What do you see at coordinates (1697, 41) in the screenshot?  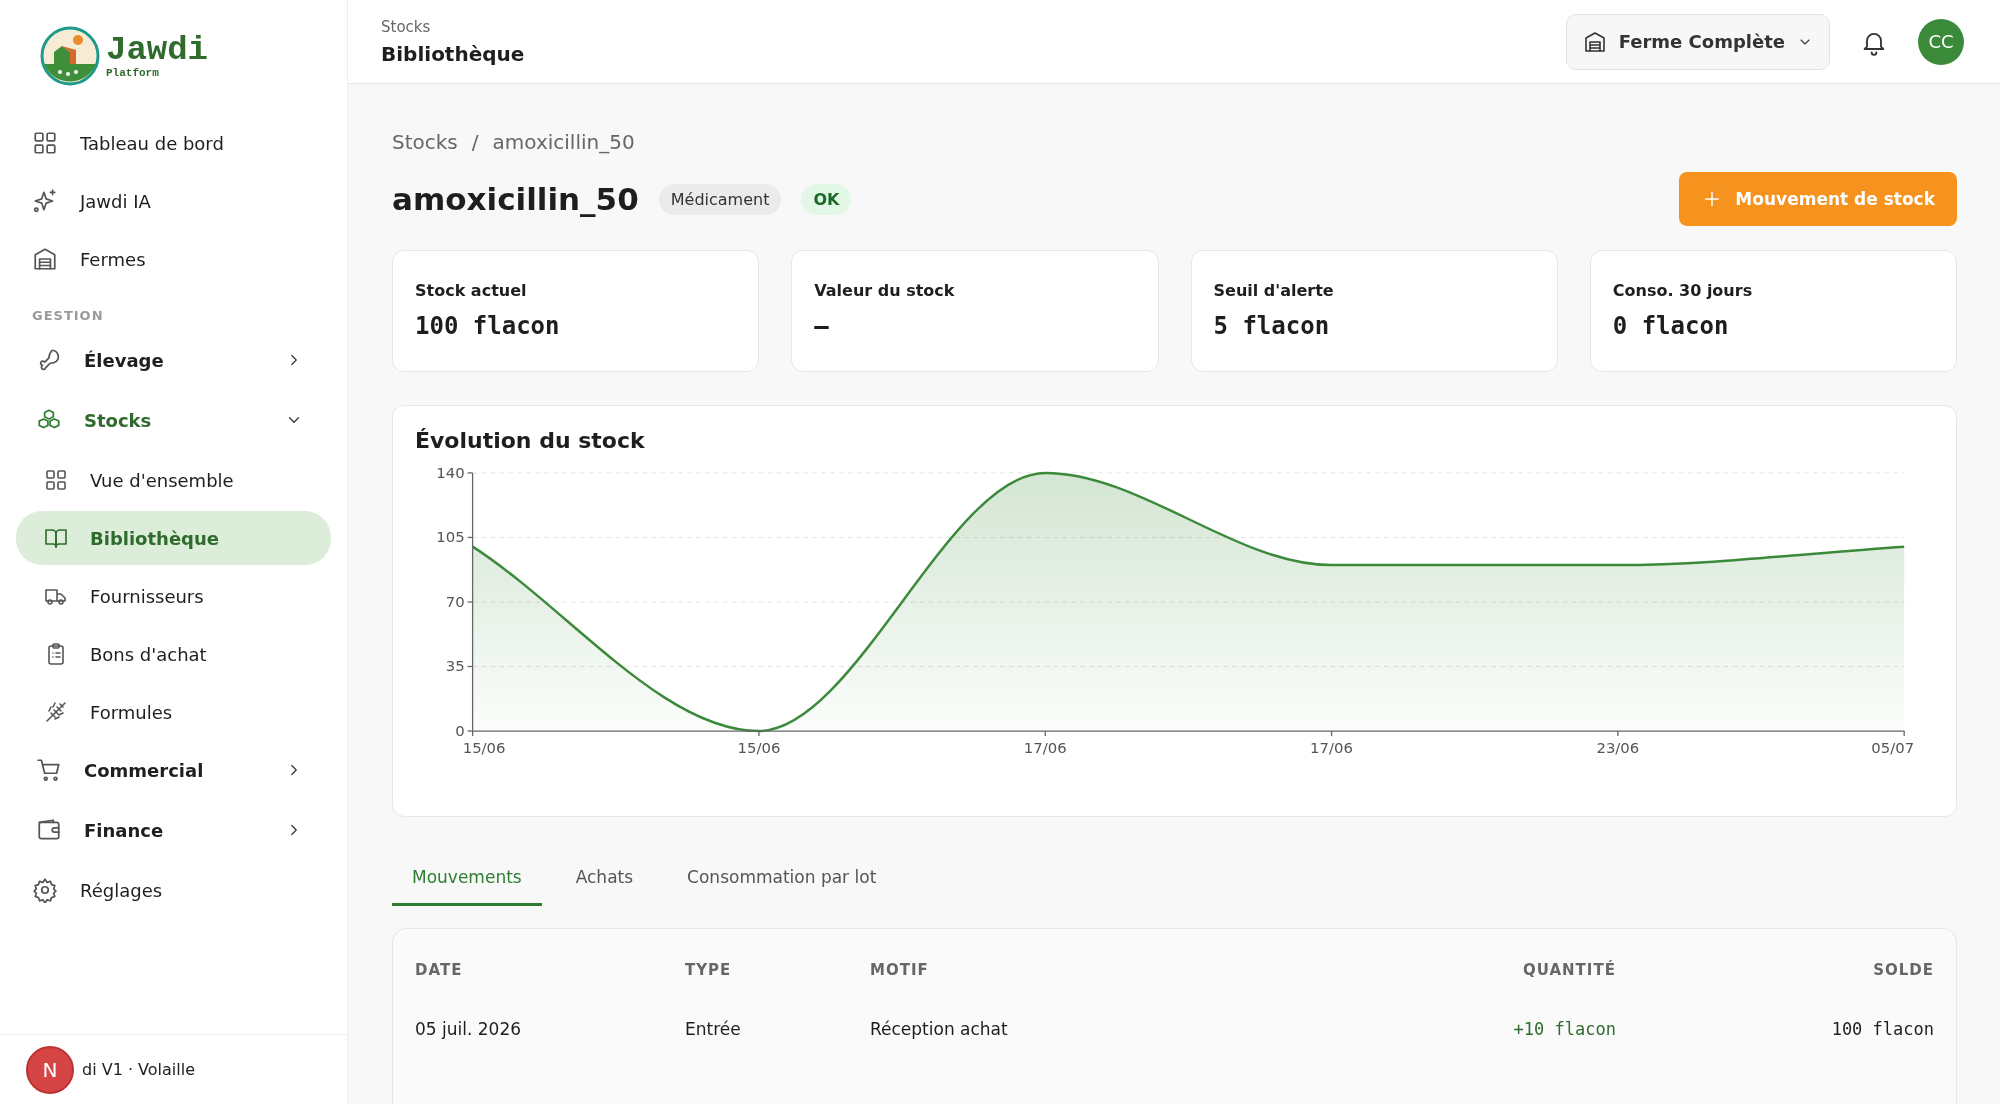 I see `farm-selector: Ferme Complète` at bounding box center [1697, 41].